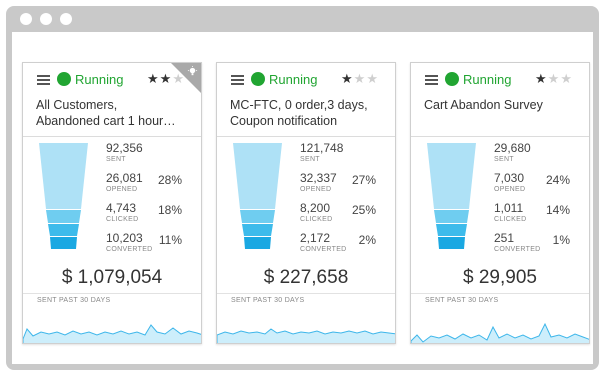  Describe the element at coordinates (77, 105) in the screenshot. I see `campaign-title-line: All Customers,` at that location.